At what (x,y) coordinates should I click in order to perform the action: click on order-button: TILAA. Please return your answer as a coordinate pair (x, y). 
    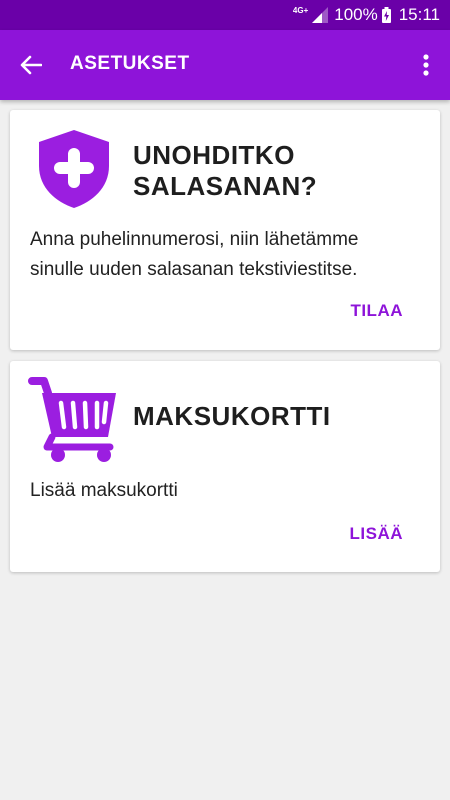
    Looking at the image, I should click on (376, 311).